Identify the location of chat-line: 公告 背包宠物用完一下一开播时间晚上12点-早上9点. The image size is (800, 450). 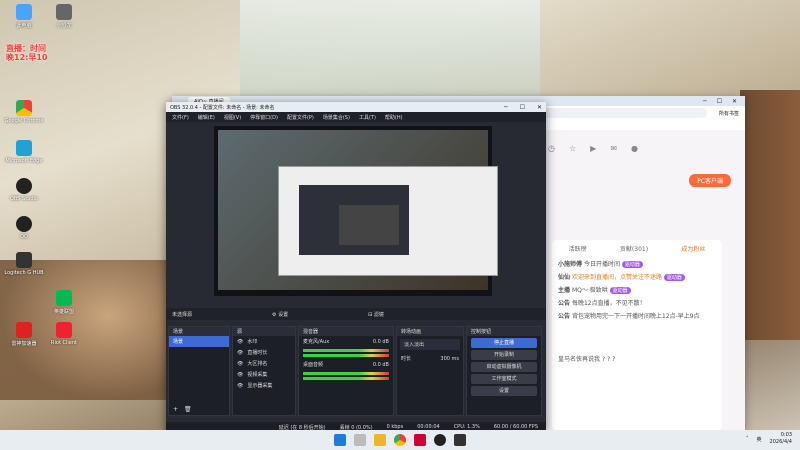
(629, 316).